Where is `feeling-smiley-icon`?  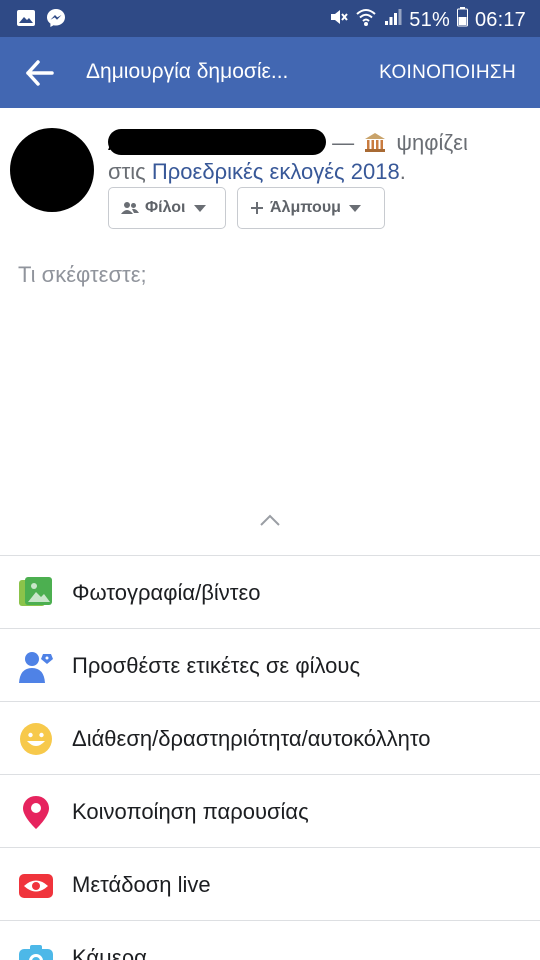
feeling-smiley-icon is located at coordinates (36, 739).